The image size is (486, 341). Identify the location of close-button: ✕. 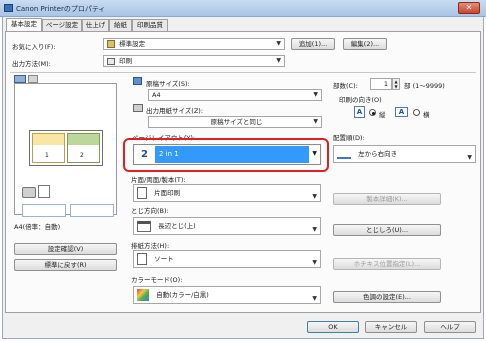
(469, 8).